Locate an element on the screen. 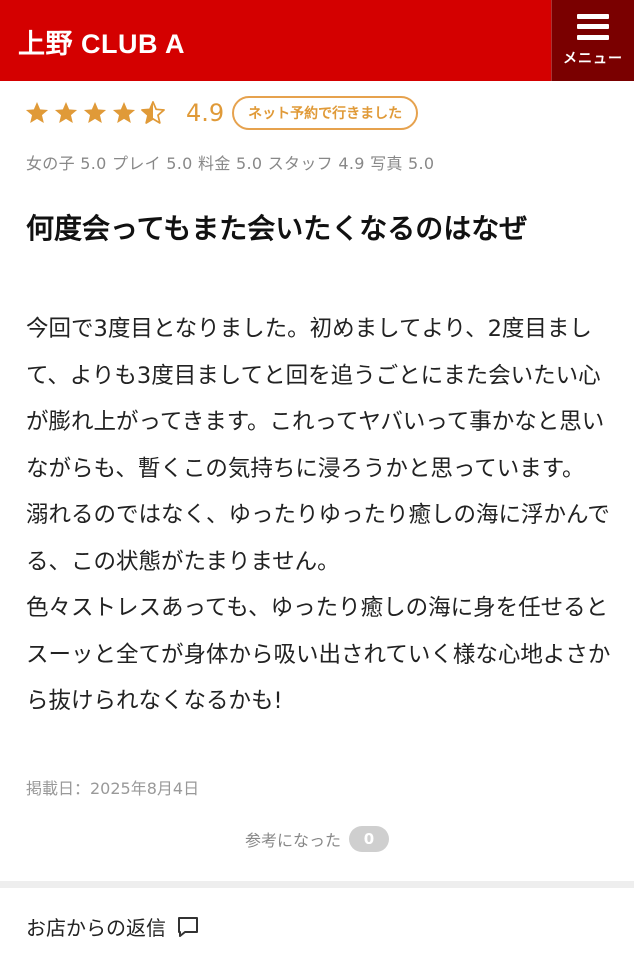  sub-scores: 女の子 5.0 プレイ 5.0 料金 5.0 スタッフ 4.9 写真 5.0 is located at coordinates (230, 163).